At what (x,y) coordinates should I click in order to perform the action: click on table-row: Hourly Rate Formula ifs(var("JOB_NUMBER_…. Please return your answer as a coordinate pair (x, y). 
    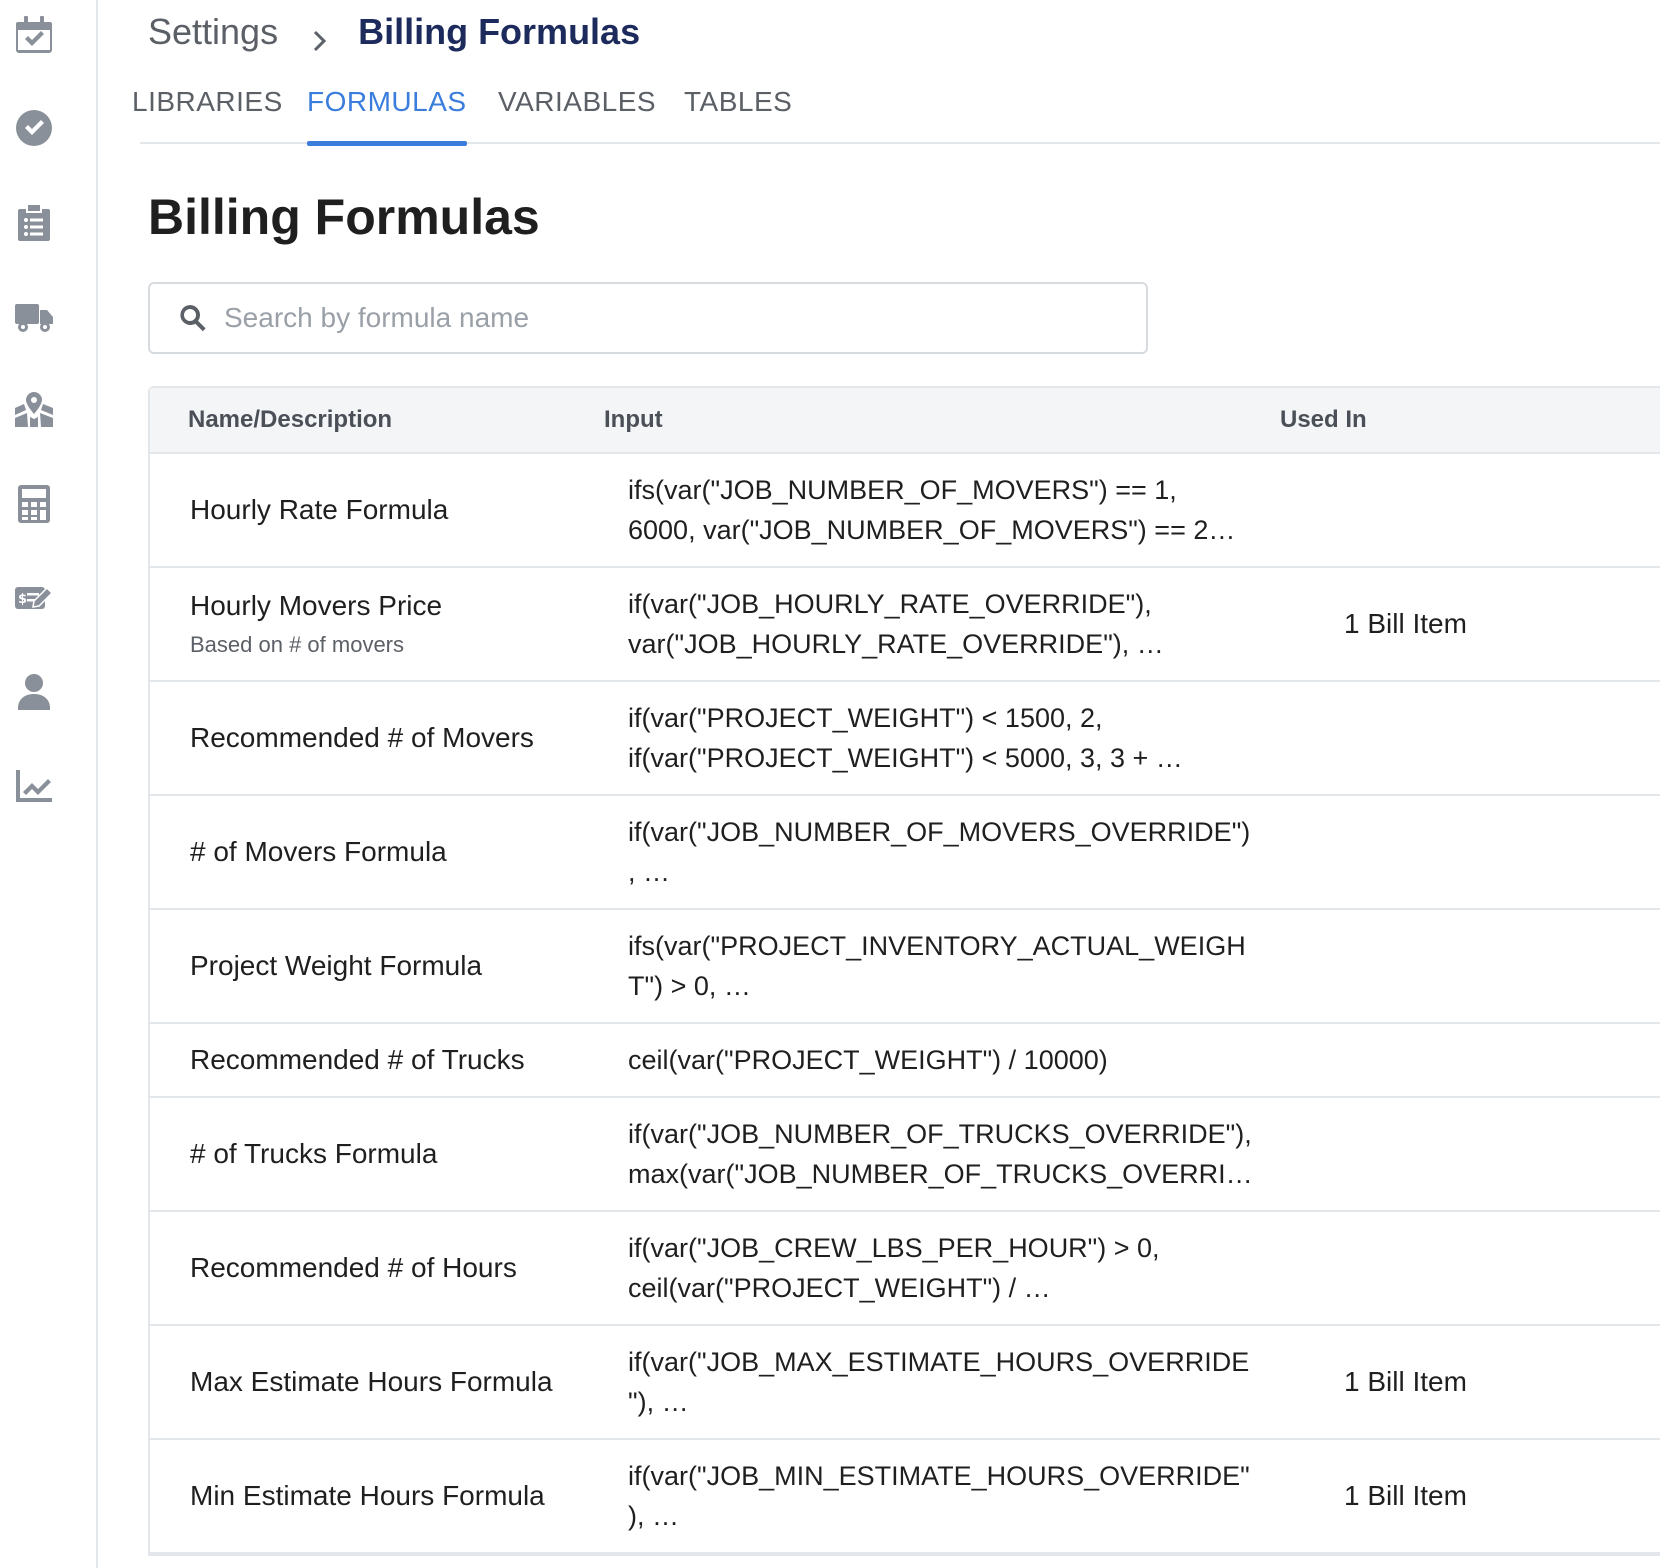
    Looking at the image, I should click on (905, 511).